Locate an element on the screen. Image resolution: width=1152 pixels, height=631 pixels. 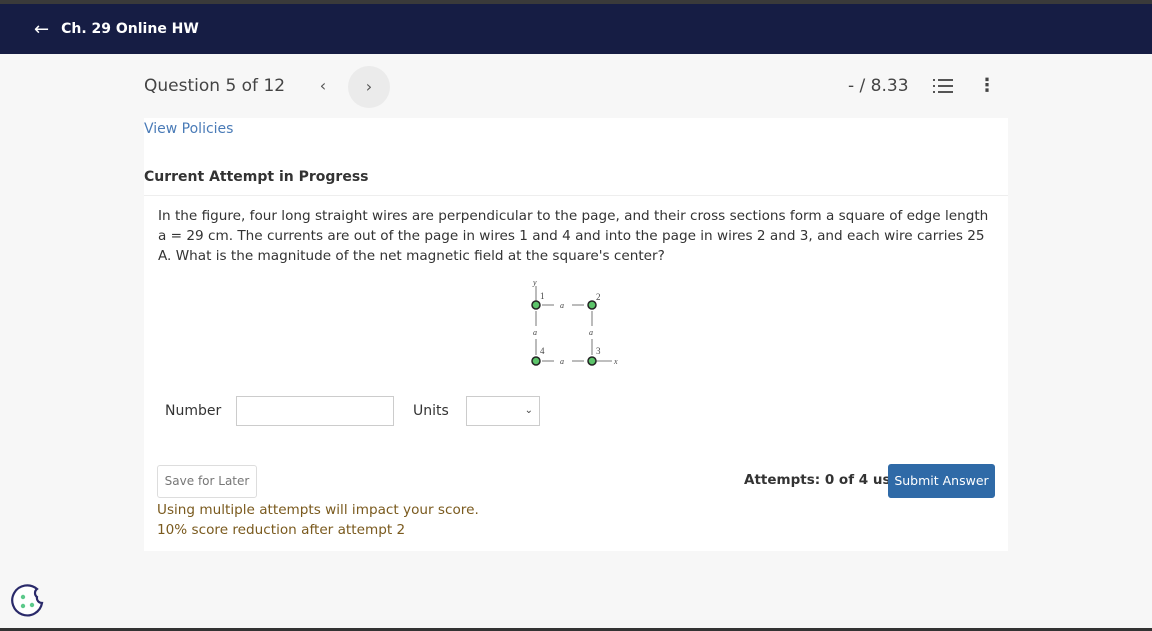
units-label: Units is located at coordinates (431, 411).